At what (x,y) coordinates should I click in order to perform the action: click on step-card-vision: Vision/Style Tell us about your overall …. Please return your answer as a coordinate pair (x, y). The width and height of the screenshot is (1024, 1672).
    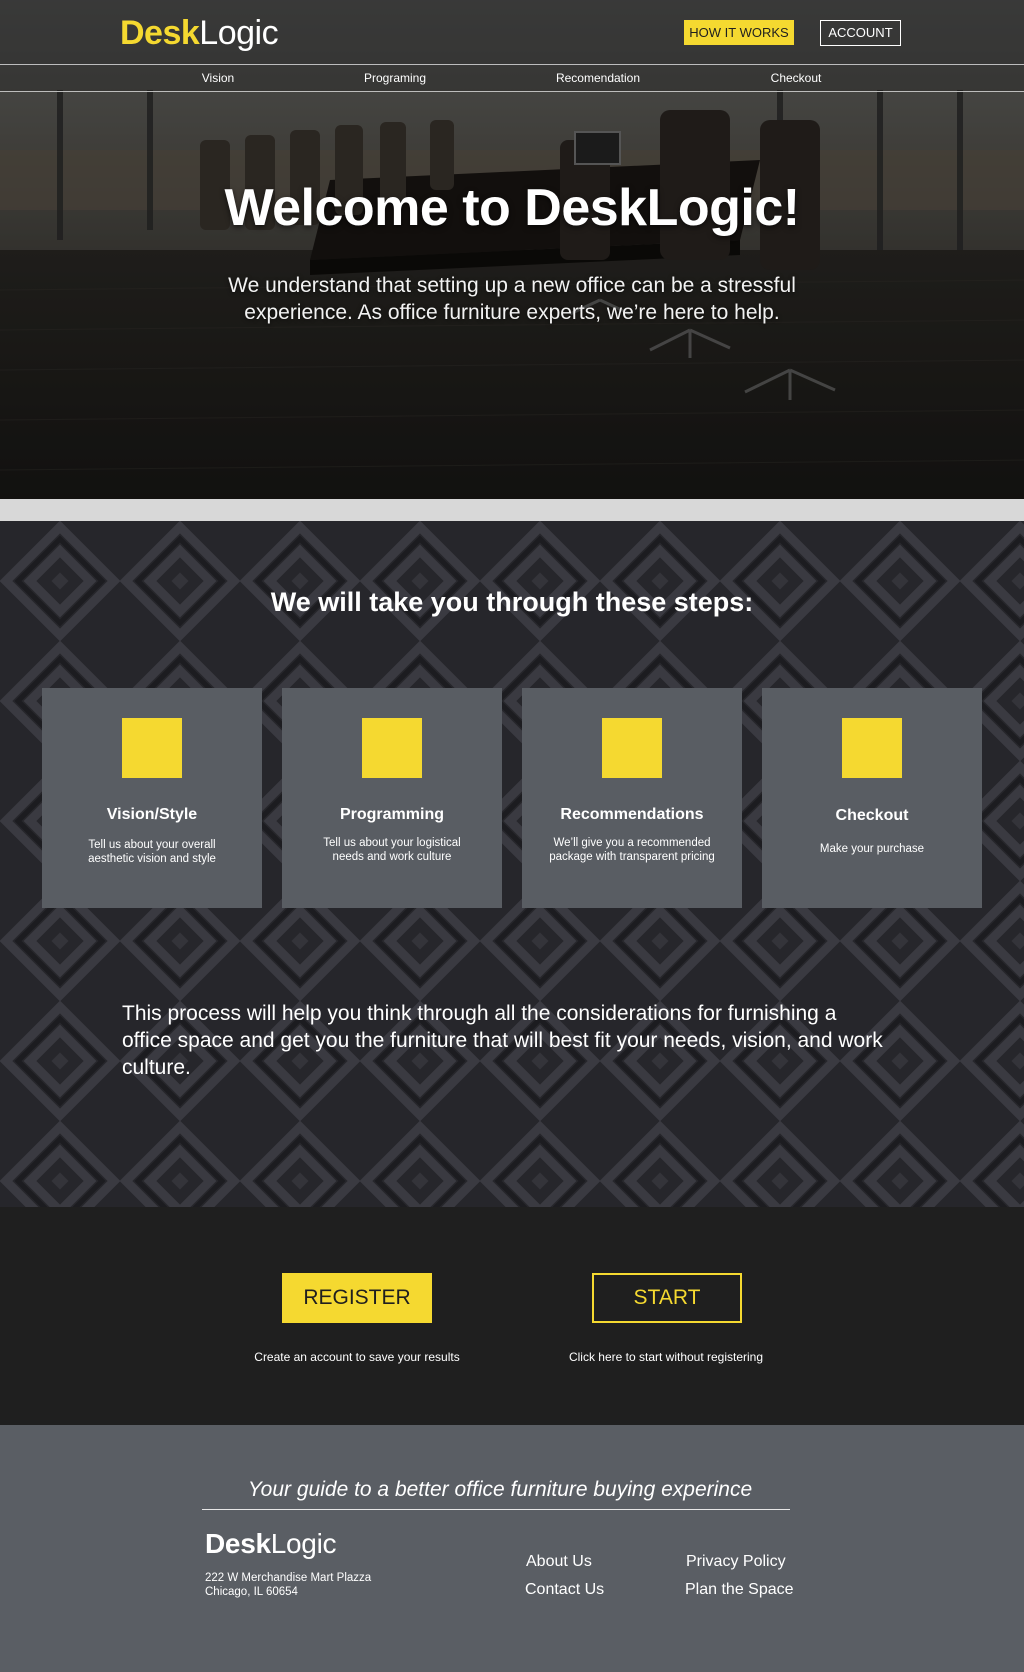
    Looking at the image, I should click on (152, 798).